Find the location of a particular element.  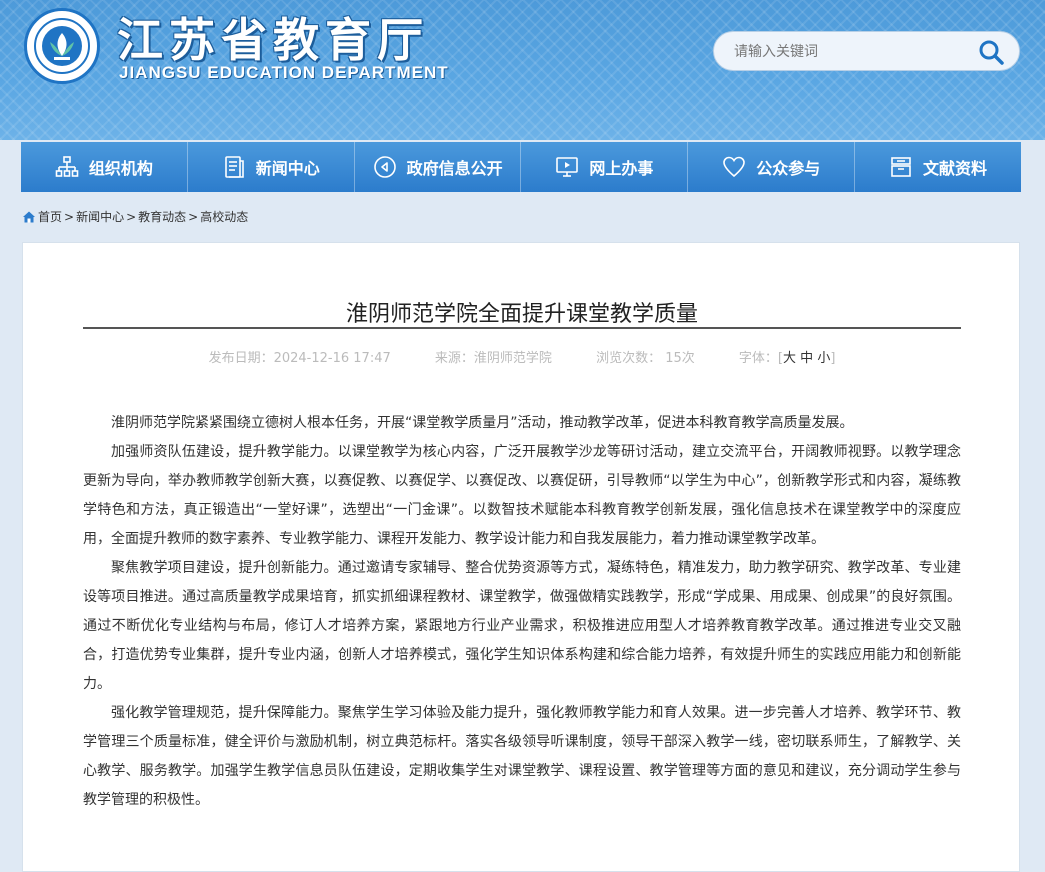

nav-item-org: 组织机构 is located at coordinates (104, 167).